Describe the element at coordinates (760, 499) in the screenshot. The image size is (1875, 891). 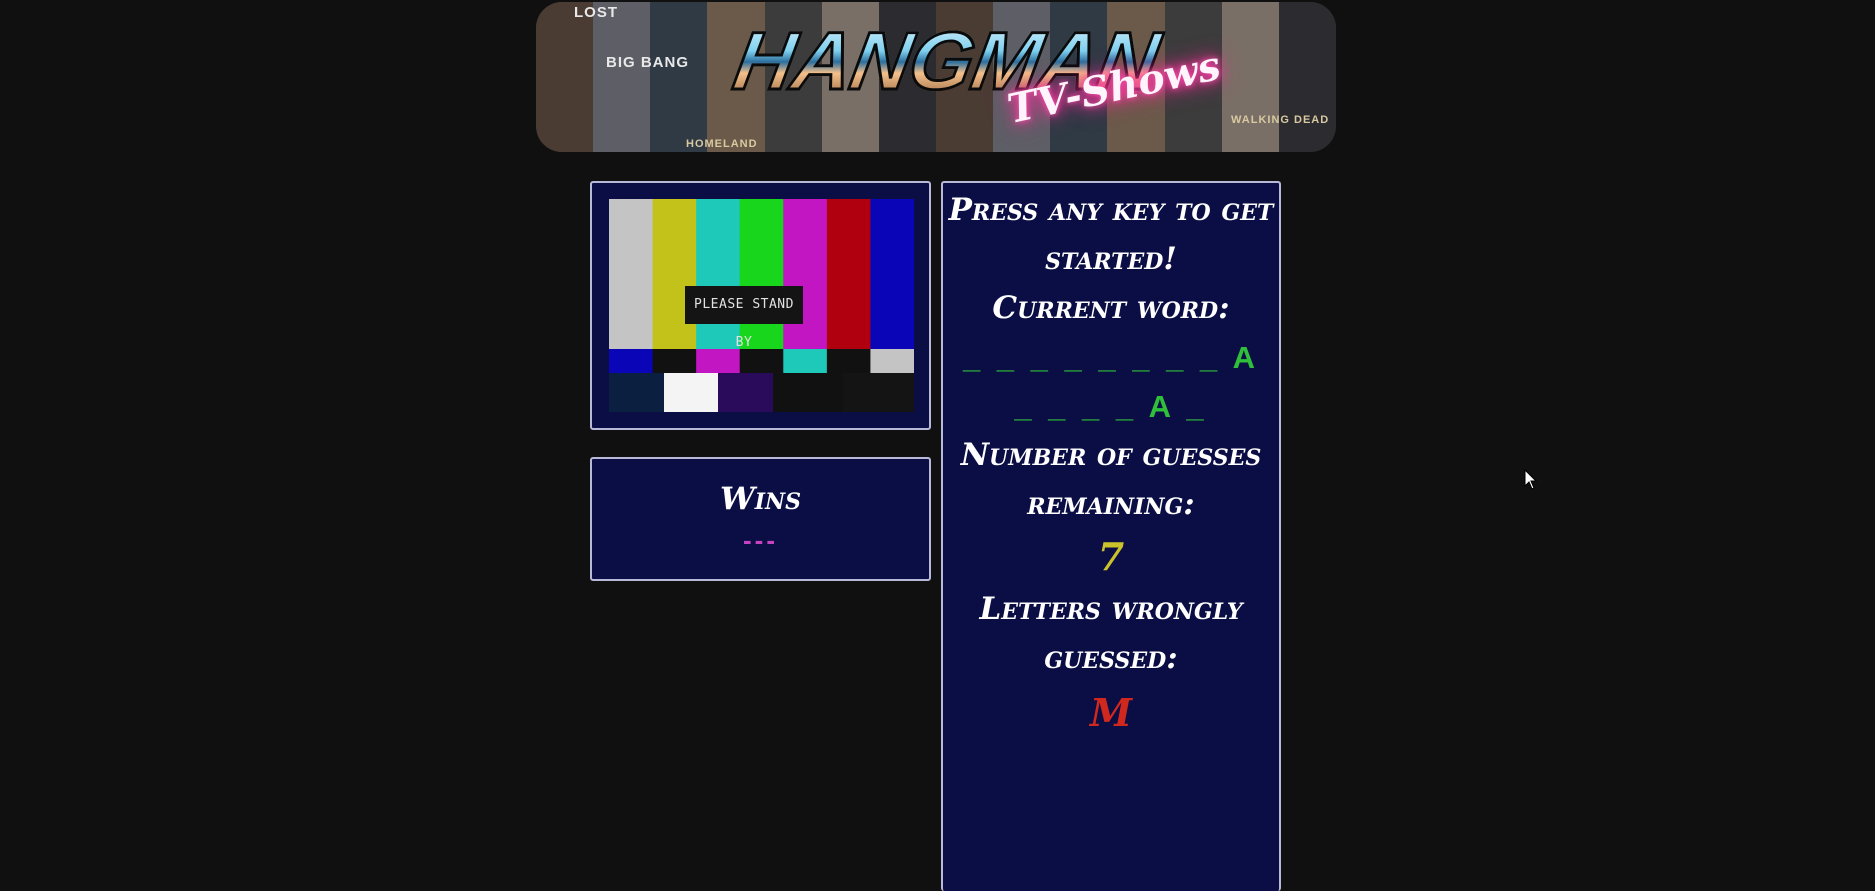
I see `wins-title: Wins` at that location.